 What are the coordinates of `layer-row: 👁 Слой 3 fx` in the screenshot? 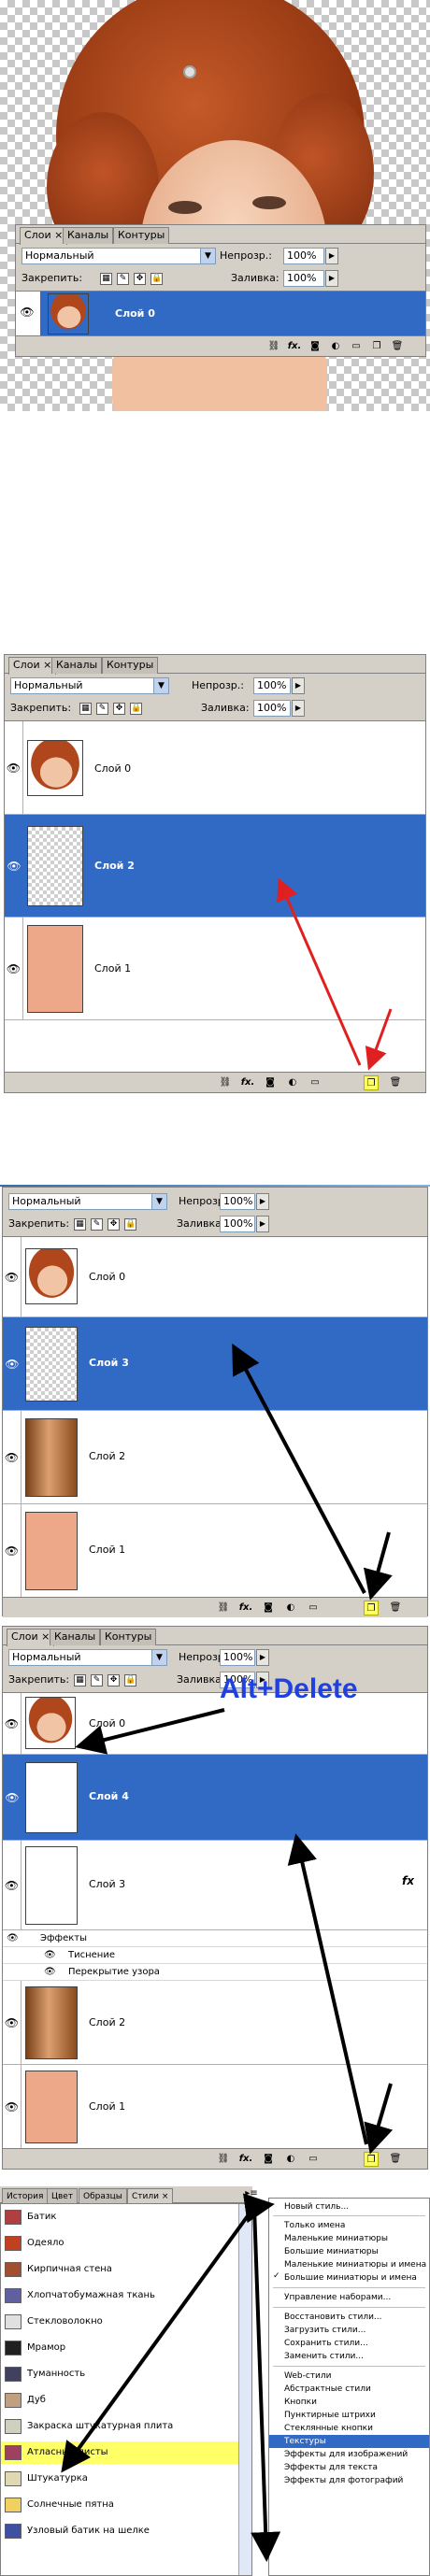 It's located at (215, 1886).